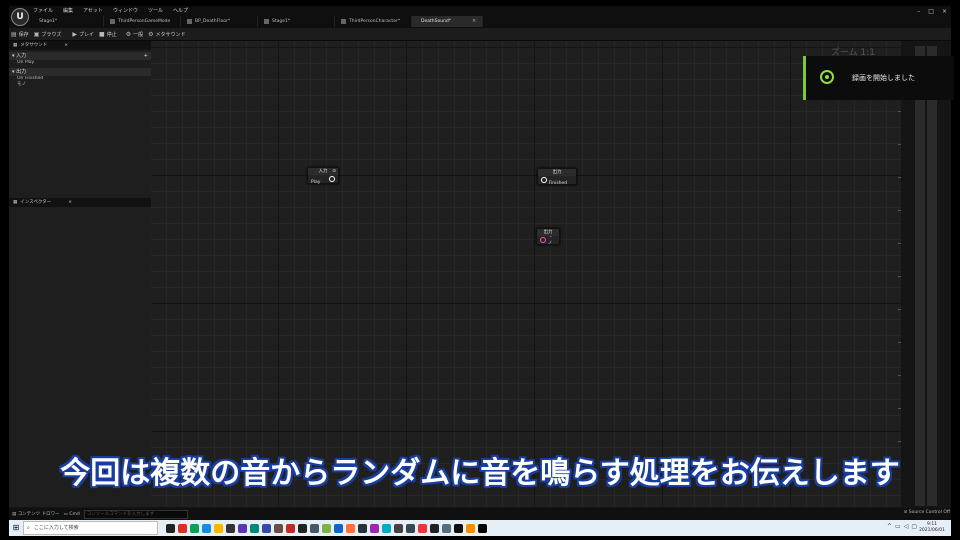 The height and width of the screenshot is (540, 960). What do you see at coordinates (108, 34) in the screenshot?
I see `stop-button: ■ 停止` at bounding box center [108, 34].